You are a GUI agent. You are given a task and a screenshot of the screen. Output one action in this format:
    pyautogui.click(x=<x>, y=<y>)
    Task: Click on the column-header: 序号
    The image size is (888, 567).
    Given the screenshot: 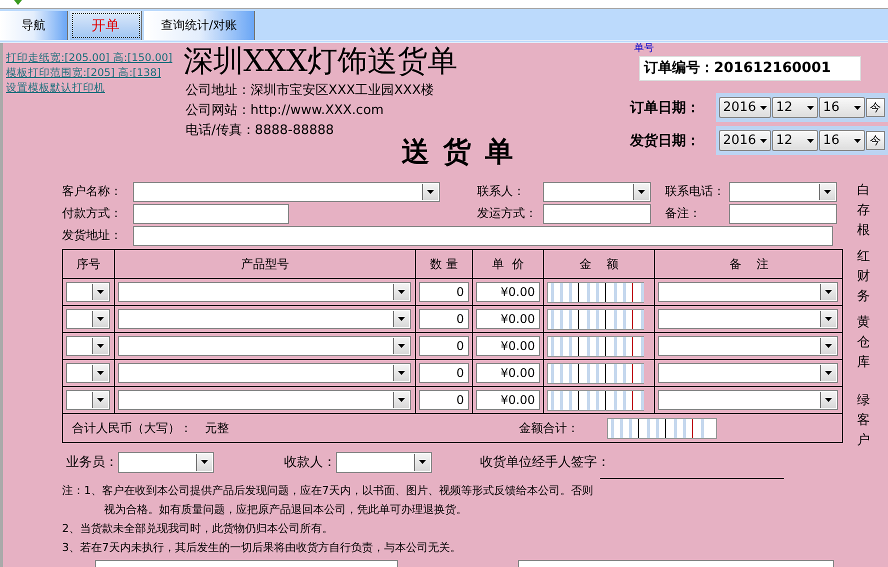 What is the action you would take?
    pyautogui.click(x=89, y=264)
    